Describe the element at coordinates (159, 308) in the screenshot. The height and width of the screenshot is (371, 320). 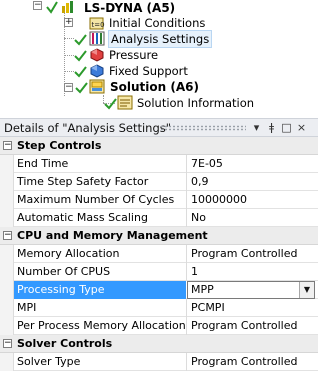
I see `property-row-mpi: MPI PCMPI` at that location.